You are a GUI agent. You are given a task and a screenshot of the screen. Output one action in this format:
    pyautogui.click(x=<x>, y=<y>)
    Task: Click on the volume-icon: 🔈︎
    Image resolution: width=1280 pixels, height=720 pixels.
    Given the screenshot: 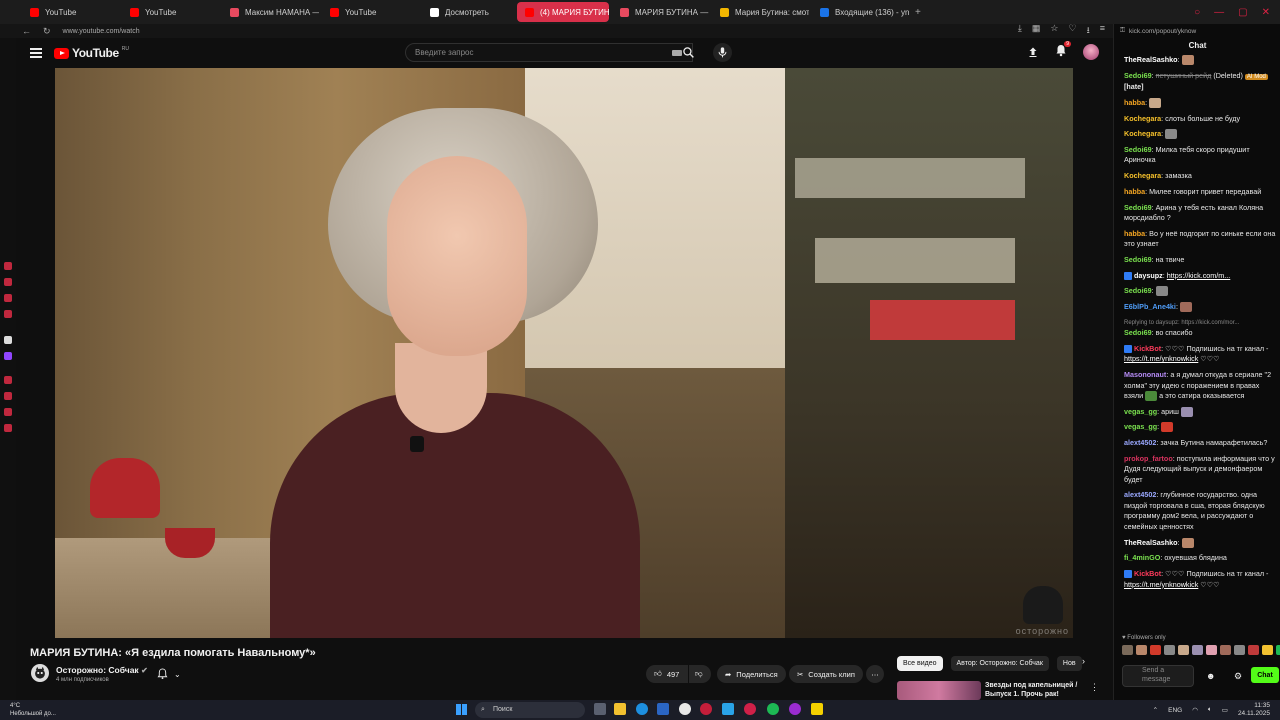 What is the action you would take?
    pyautogui.click(x=1210, y=710)
    